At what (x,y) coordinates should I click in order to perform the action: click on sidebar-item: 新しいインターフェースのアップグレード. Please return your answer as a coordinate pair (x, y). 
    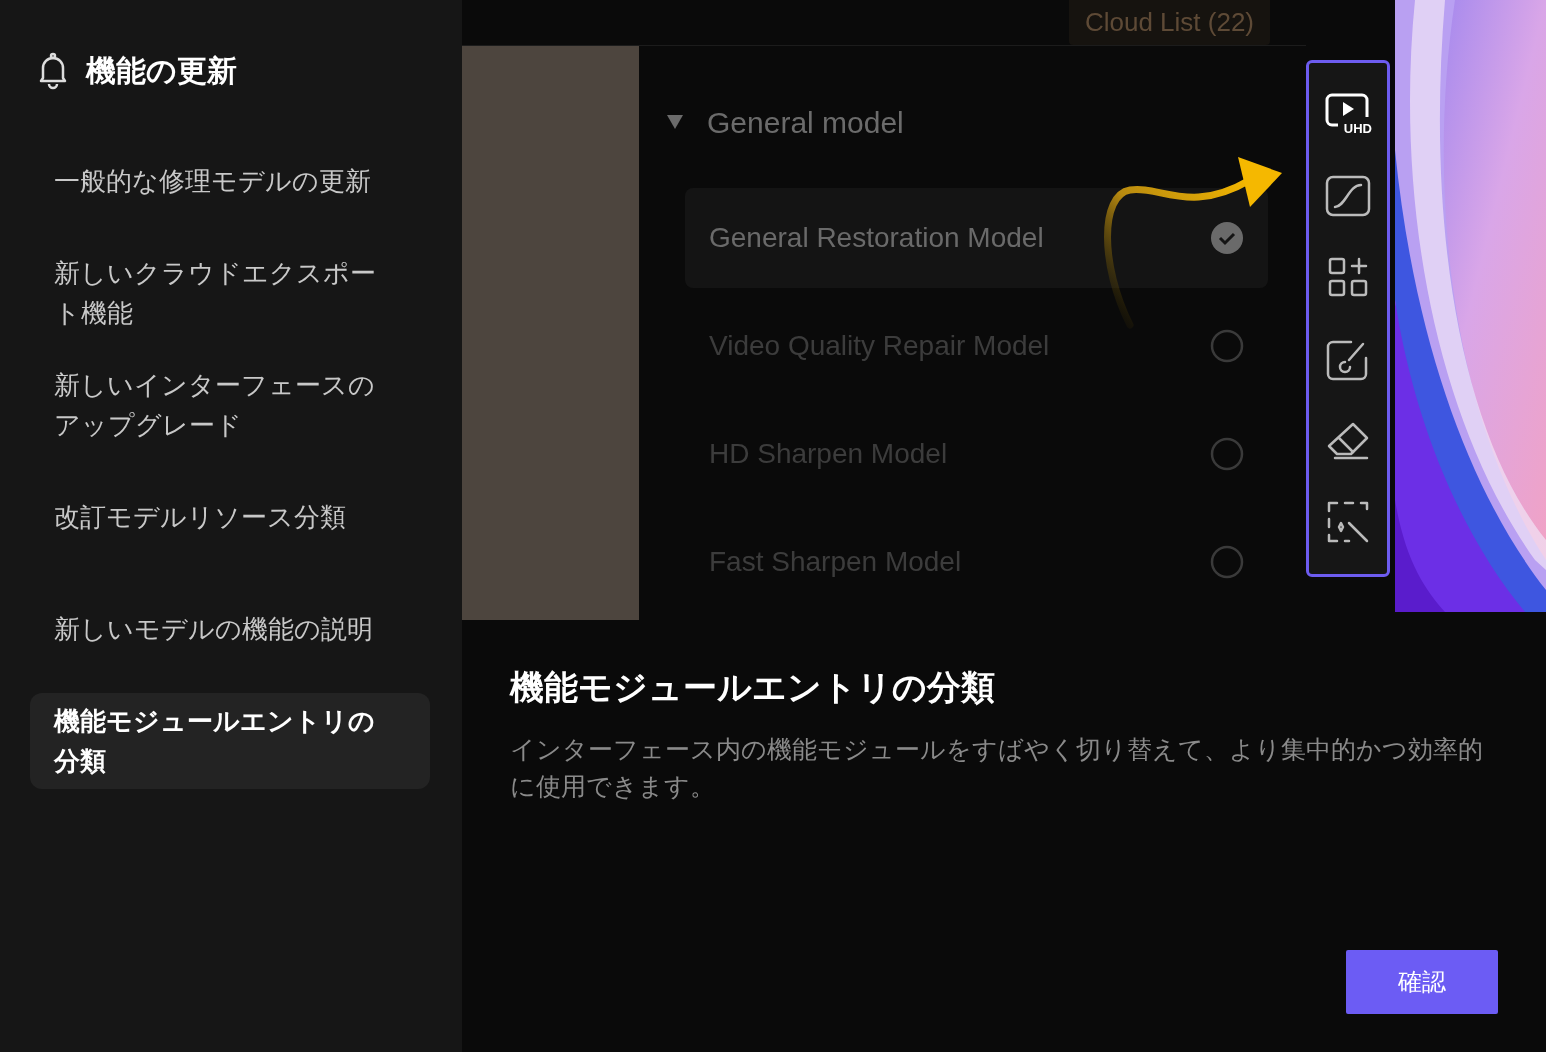
    Looking at the image, I should click on (230, 405).